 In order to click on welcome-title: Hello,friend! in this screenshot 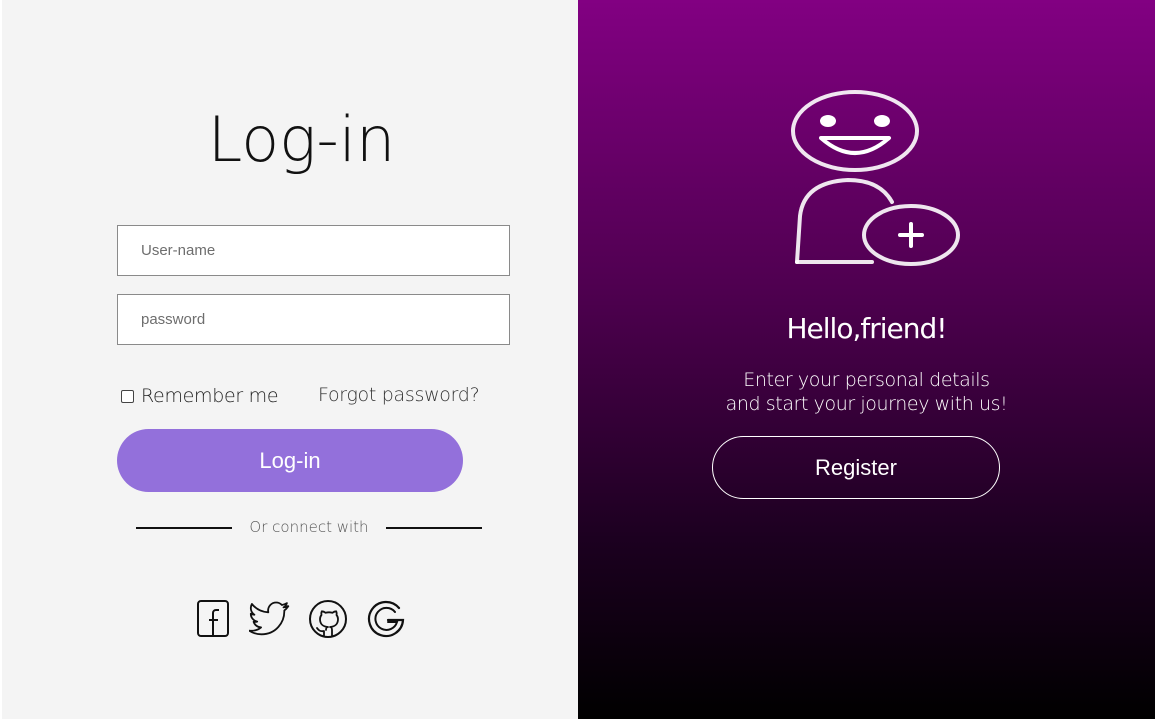, I will do `click(867, 328)`.